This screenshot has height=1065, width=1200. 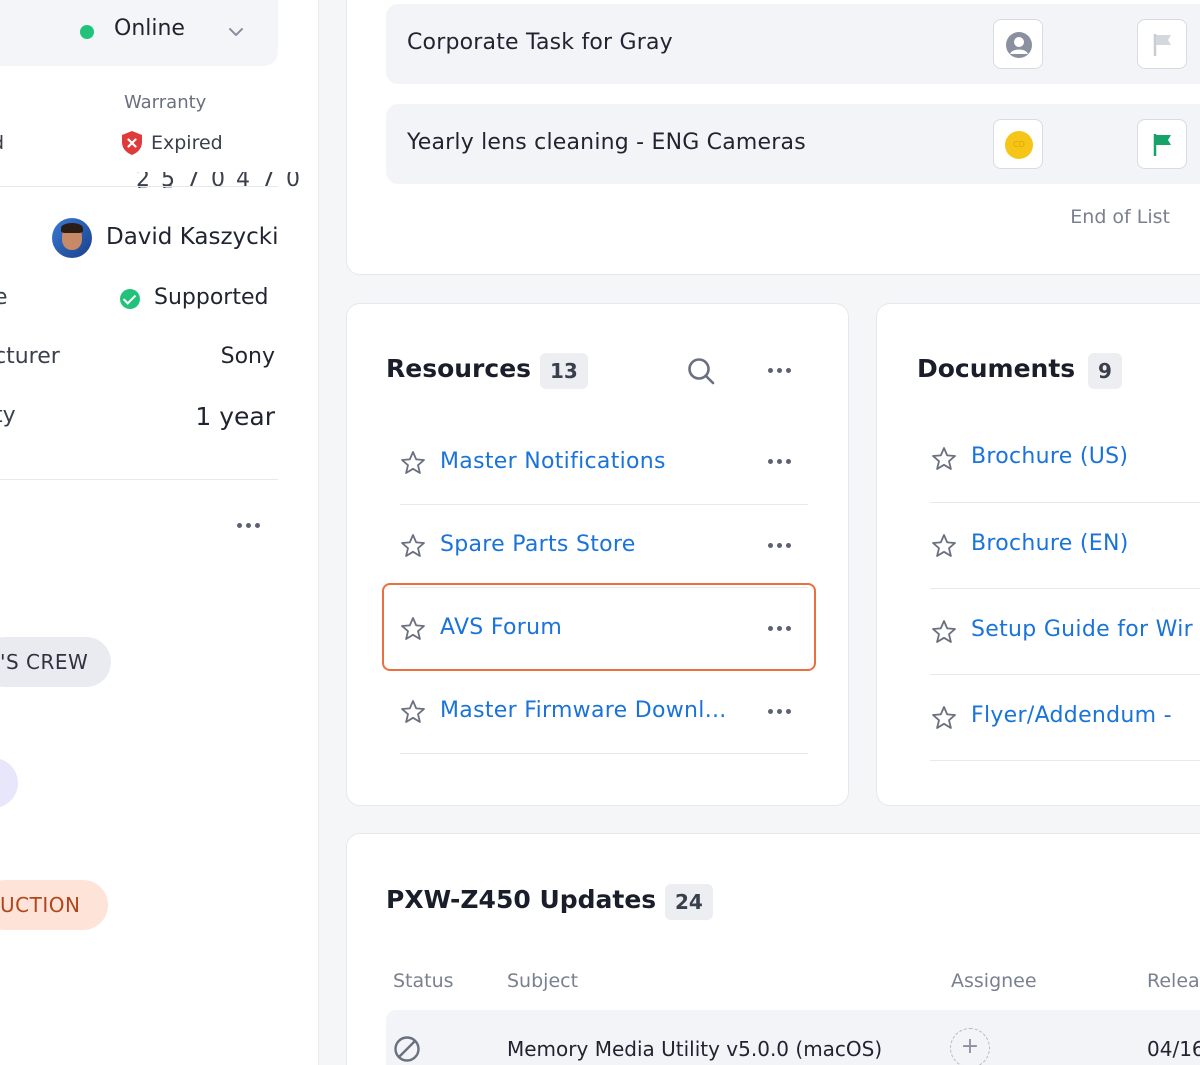 What do you see at coordinates (30, 356) in the screenshot?
I see `manufacturer-label: cturer` at bounding box center [30, 356].